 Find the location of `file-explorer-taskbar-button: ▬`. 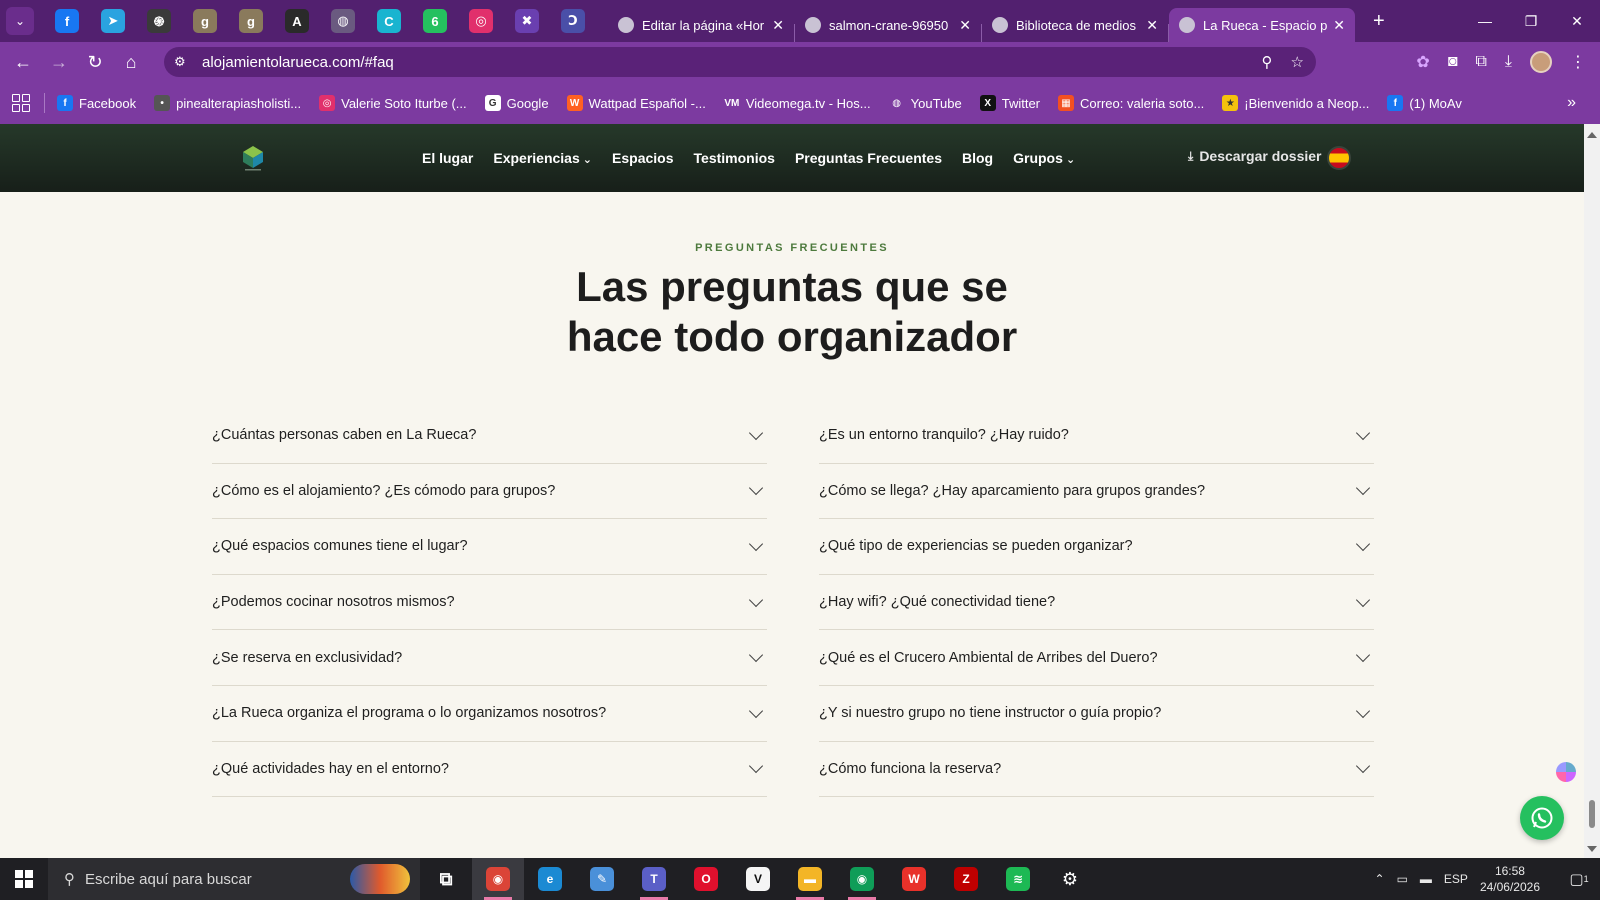

file-explorer-taskbar-button: ▬ is located at coordinates (810, 879).